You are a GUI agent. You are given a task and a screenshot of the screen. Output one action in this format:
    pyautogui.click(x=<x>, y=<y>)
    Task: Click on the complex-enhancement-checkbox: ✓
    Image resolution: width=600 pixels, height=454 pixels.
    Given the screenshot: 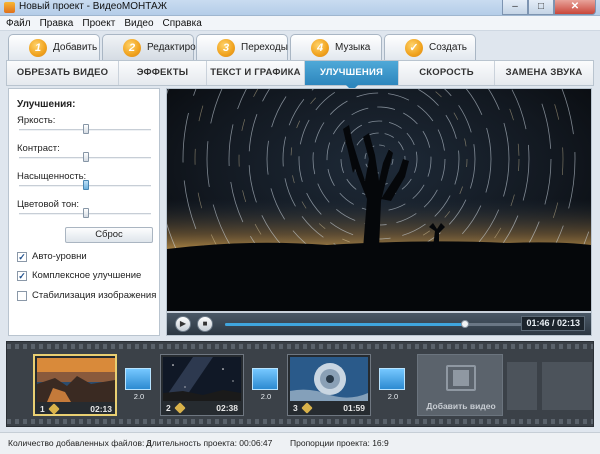 What is the action you would take?
    pyautogui.click(x=22, y=275)
    